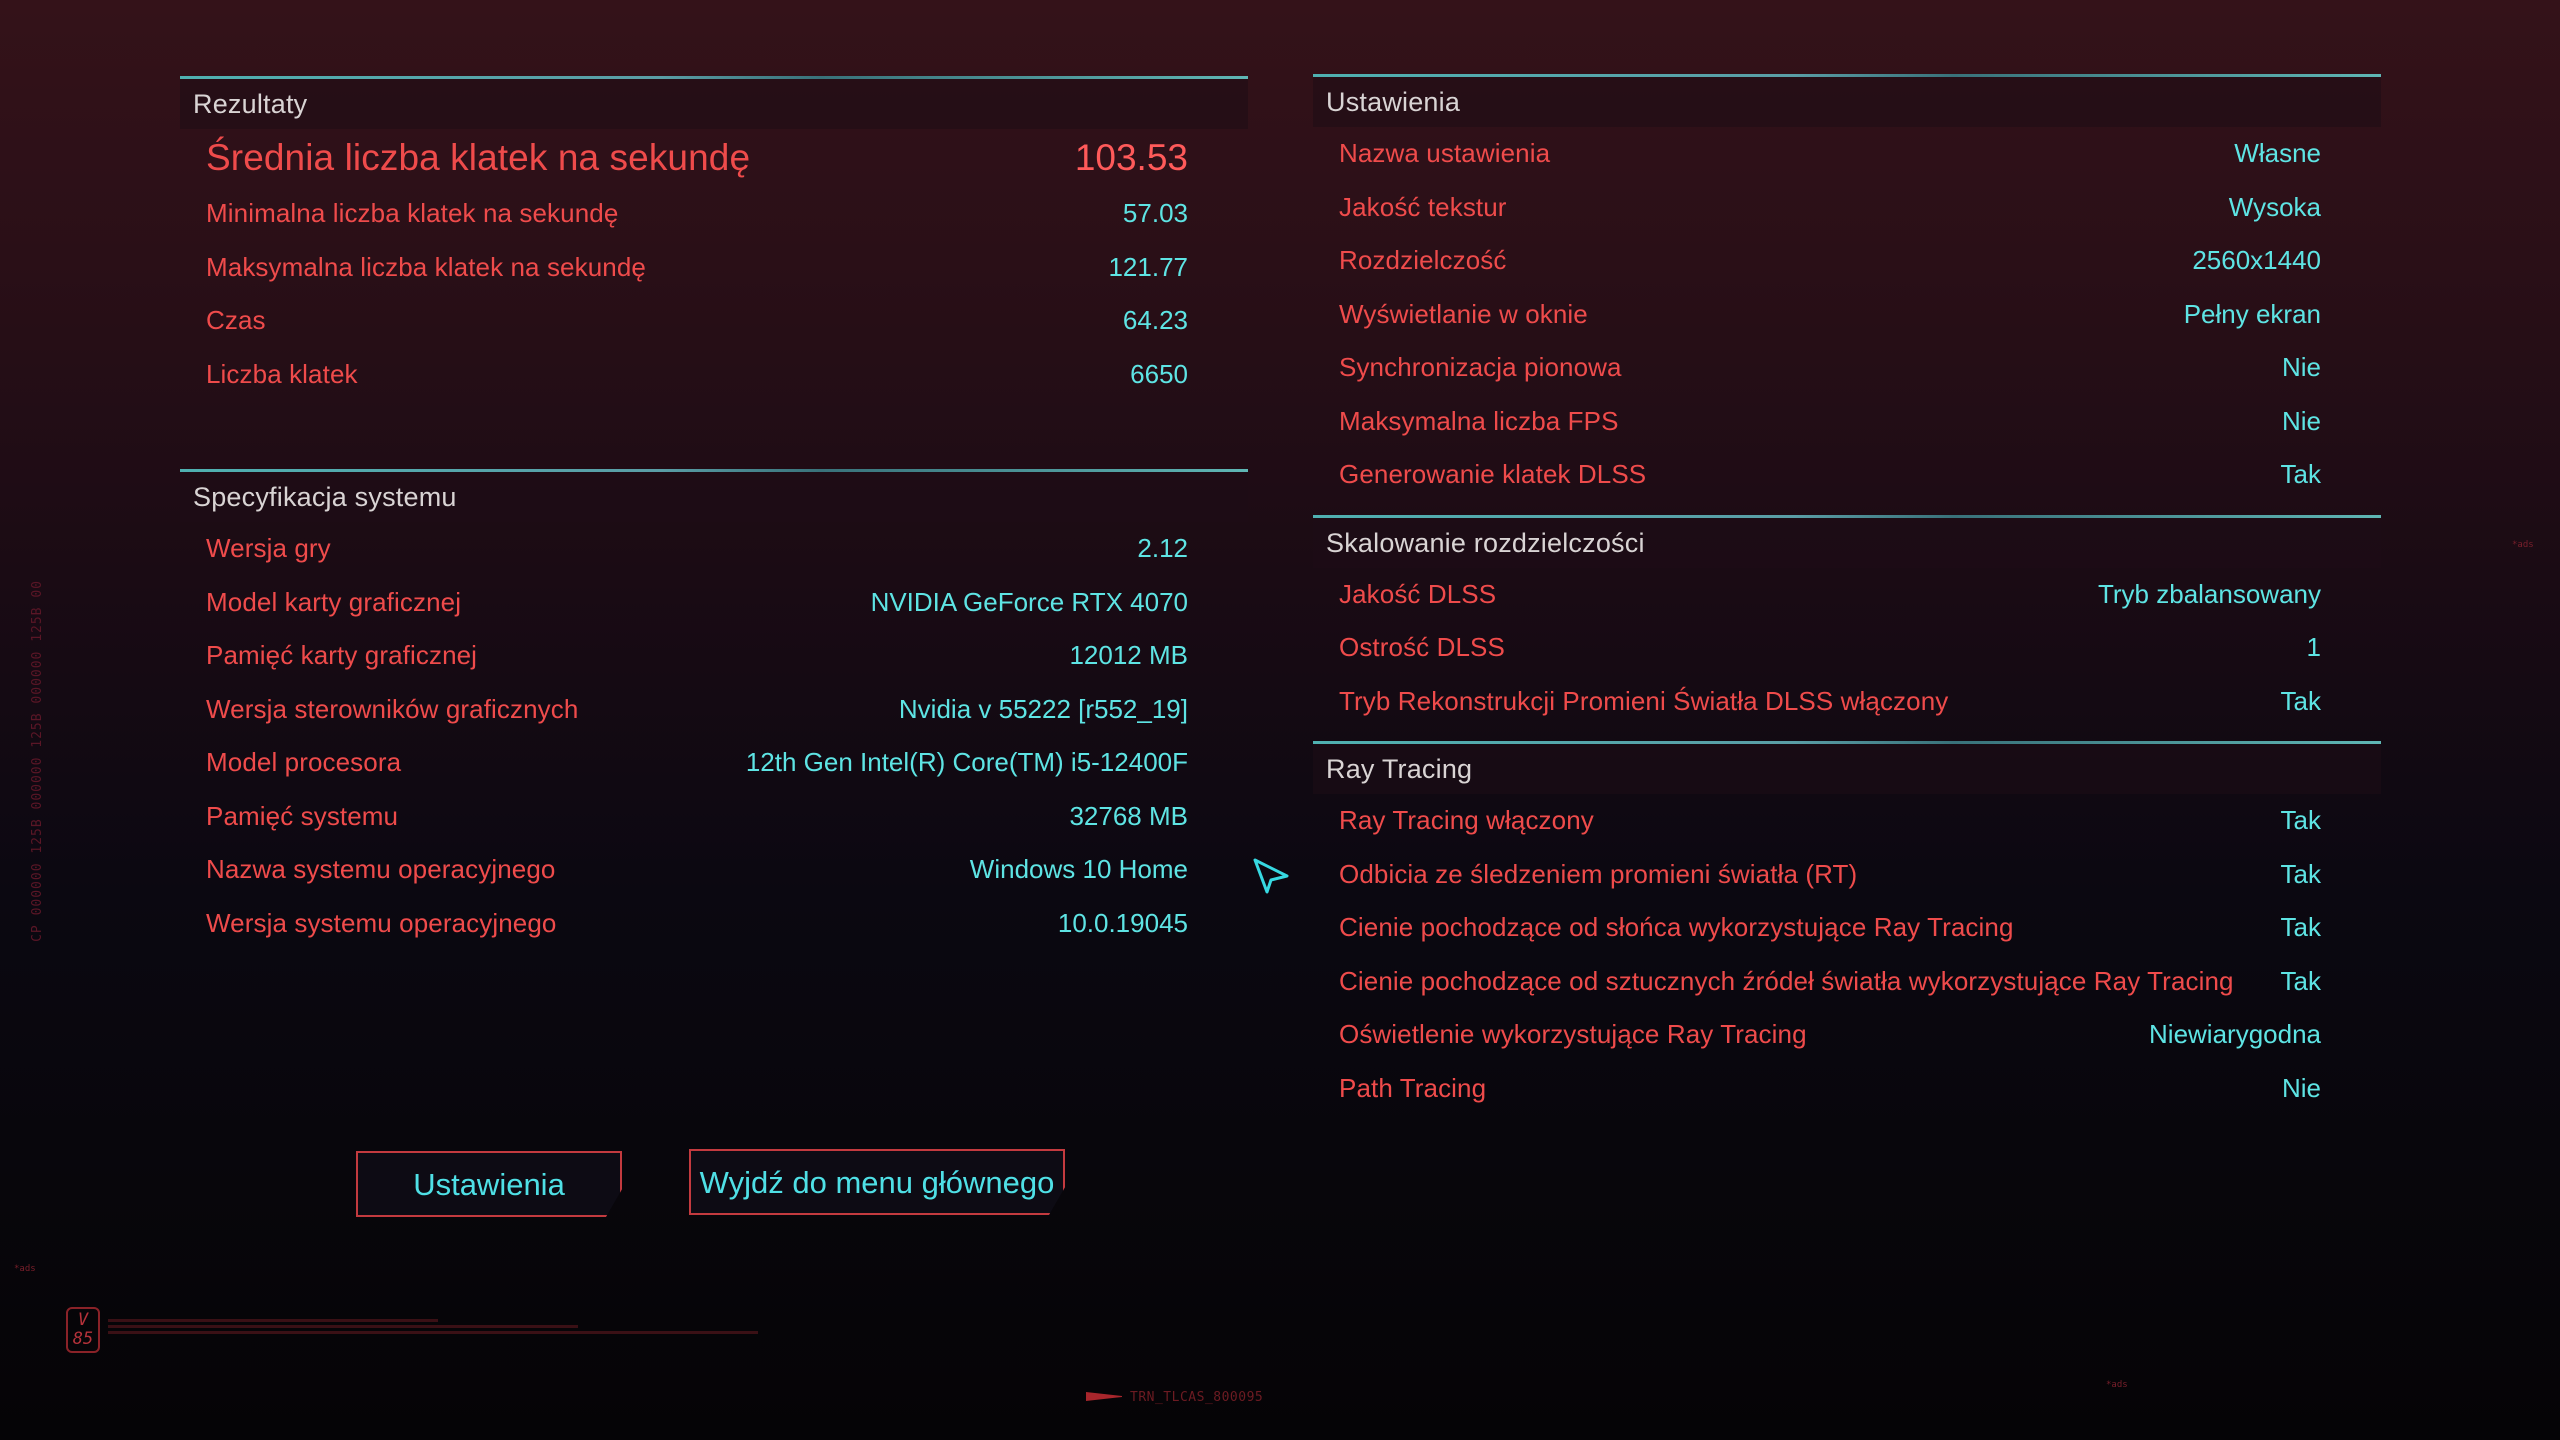 This screenshot has width=2560, height=1440. Describe the element at coordinates (1847, 261) in the screenshot. I see `list-item: Rozdzielczość 2560x1440` at that location.